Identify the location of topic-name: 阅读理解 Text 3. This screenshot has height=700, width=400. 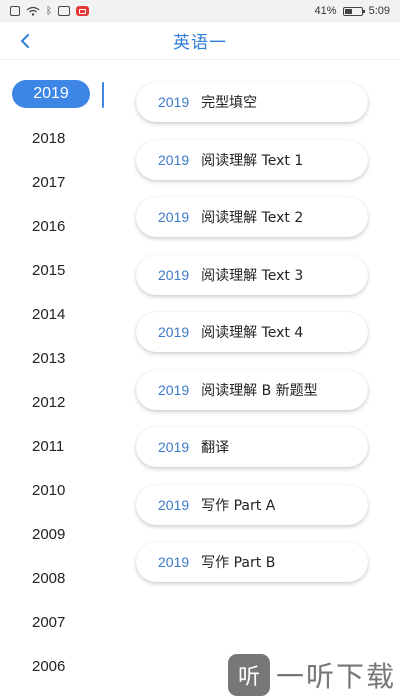
(252, 275).